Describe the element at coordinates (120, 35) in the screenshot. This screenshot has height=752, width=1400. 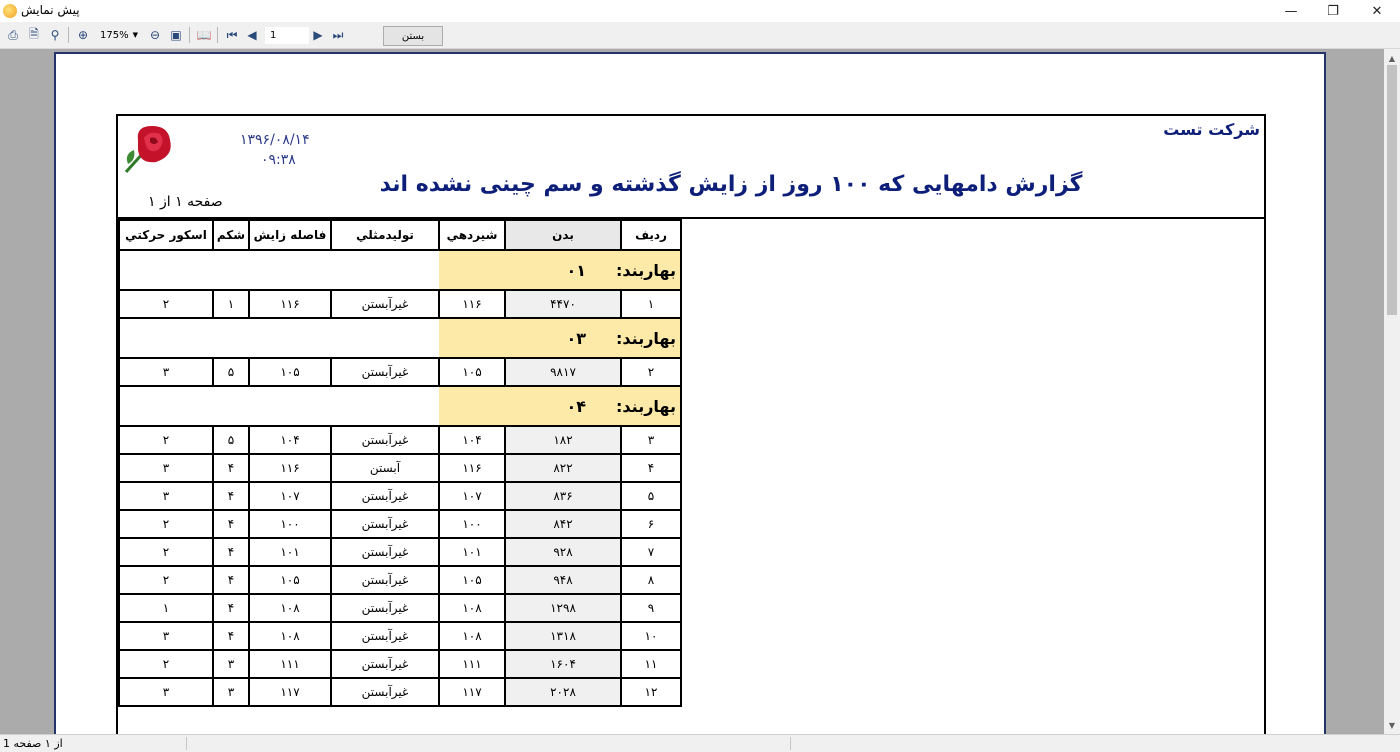
I see `zoom-select: 175% ▼` at that location.